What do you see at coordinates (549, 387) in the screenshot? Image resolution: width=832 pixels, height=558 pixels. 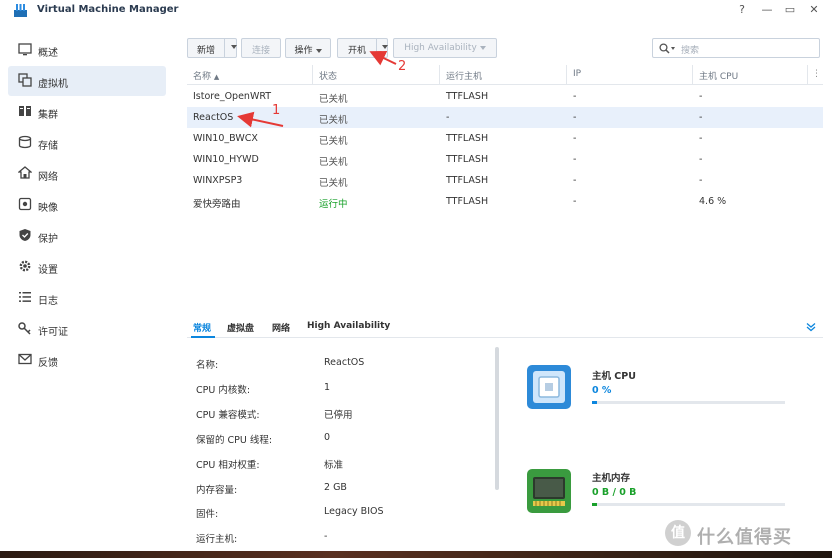 I see `cpu-icon` at bounding box center [549, 387].